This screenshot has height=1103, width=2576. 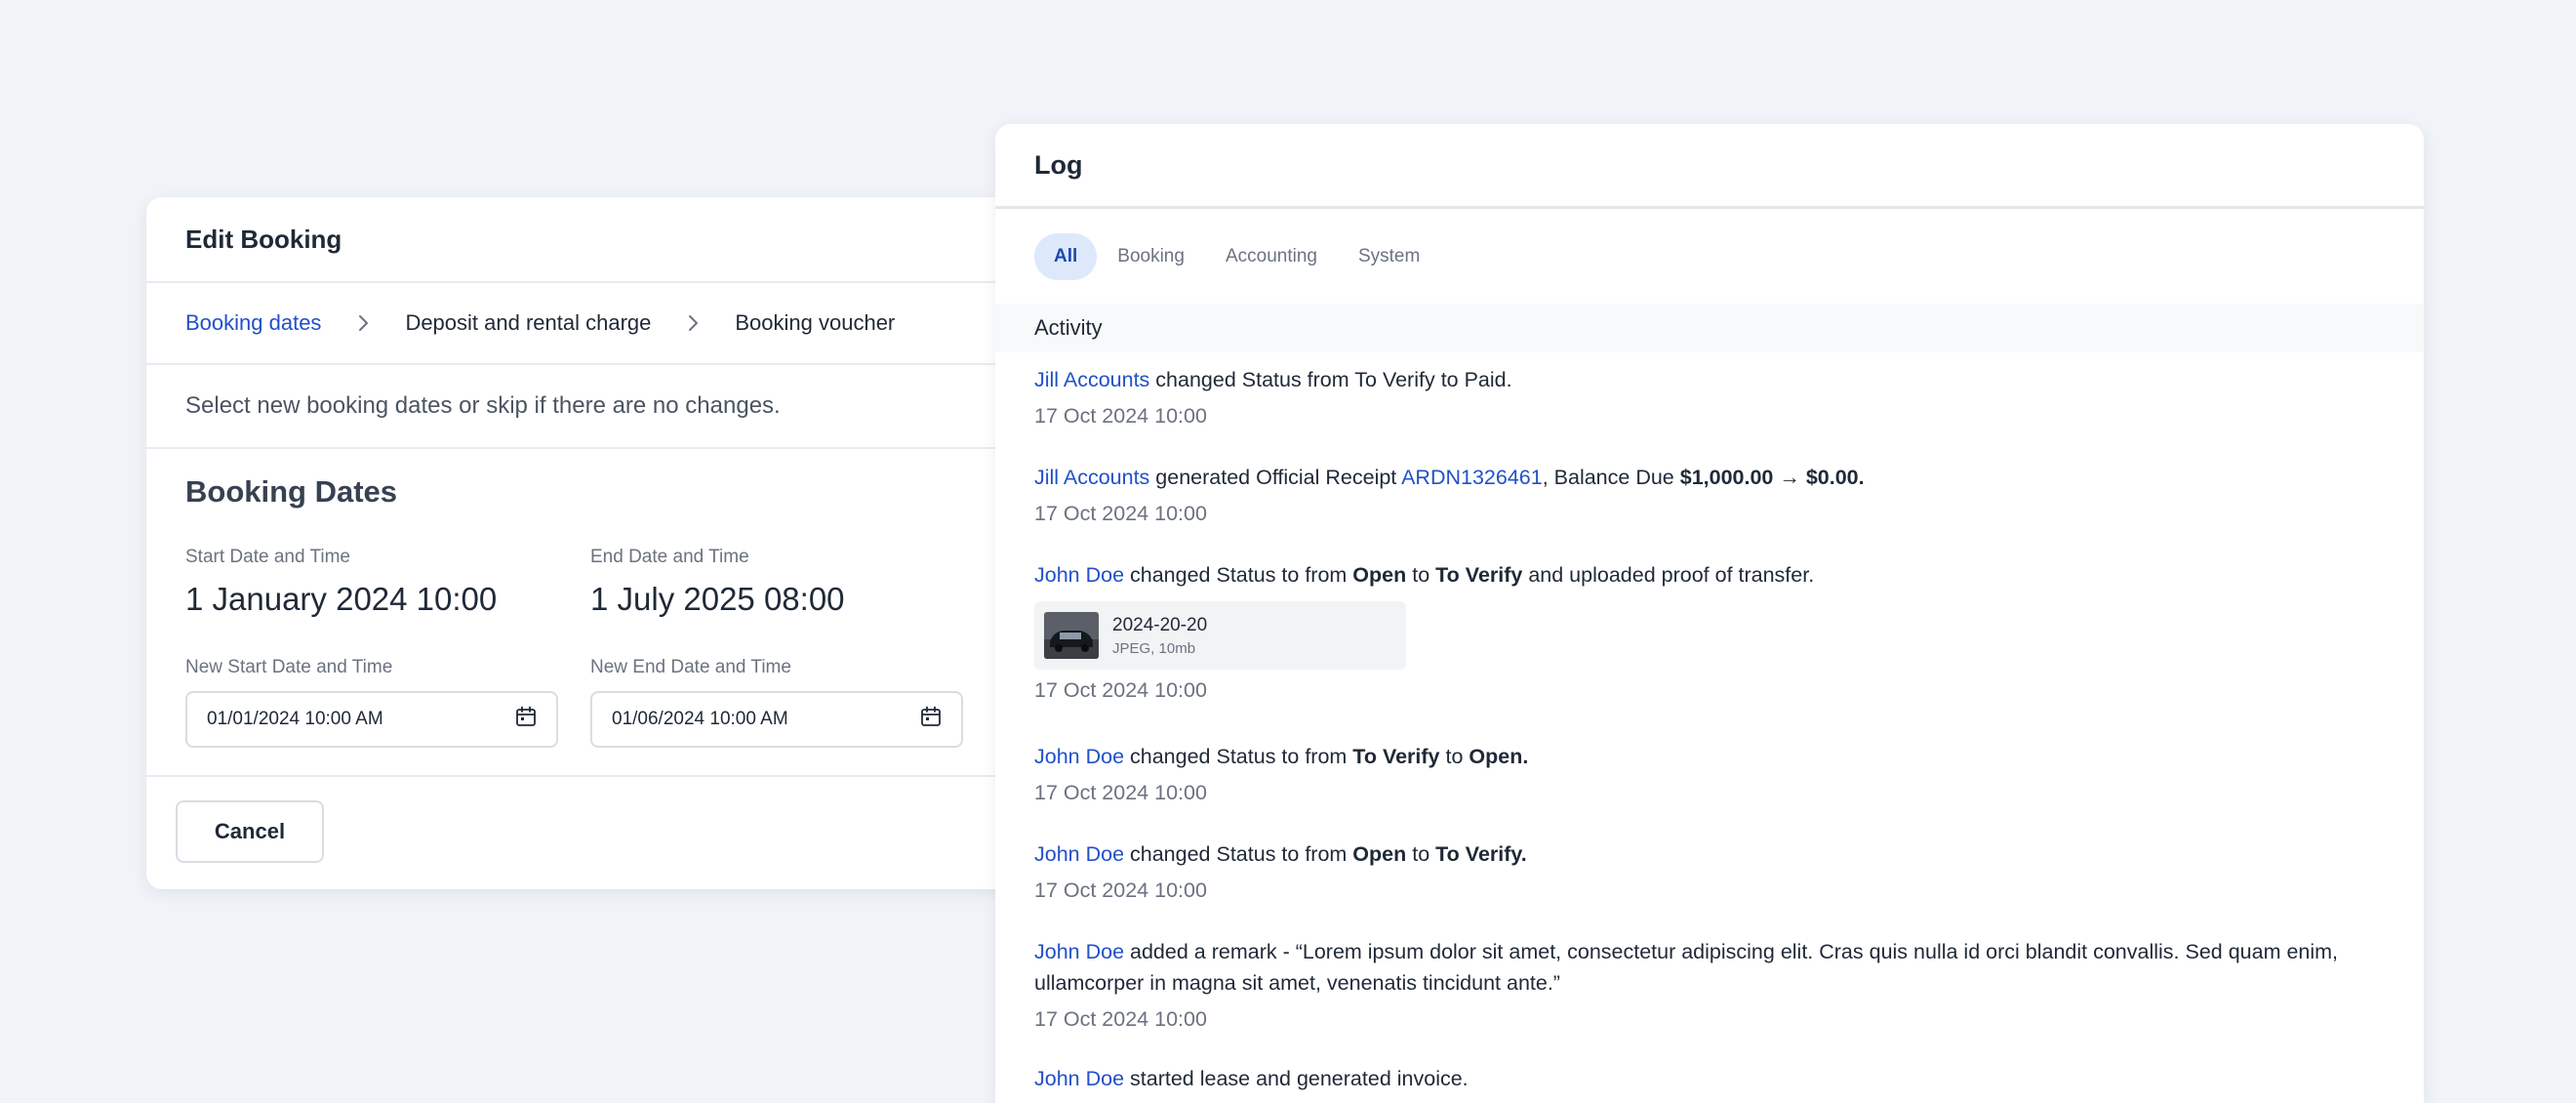 I want to click on start-date-value: 1 January 2024 10:00, so click(x=341, y=599).